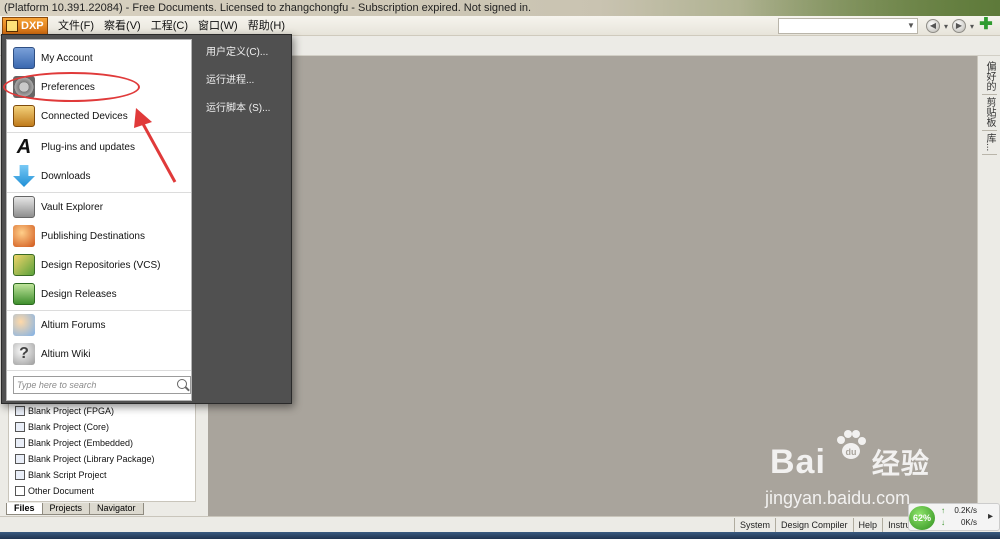  I want to click on list-item-label: Blank Script Project, so click(67, 475).